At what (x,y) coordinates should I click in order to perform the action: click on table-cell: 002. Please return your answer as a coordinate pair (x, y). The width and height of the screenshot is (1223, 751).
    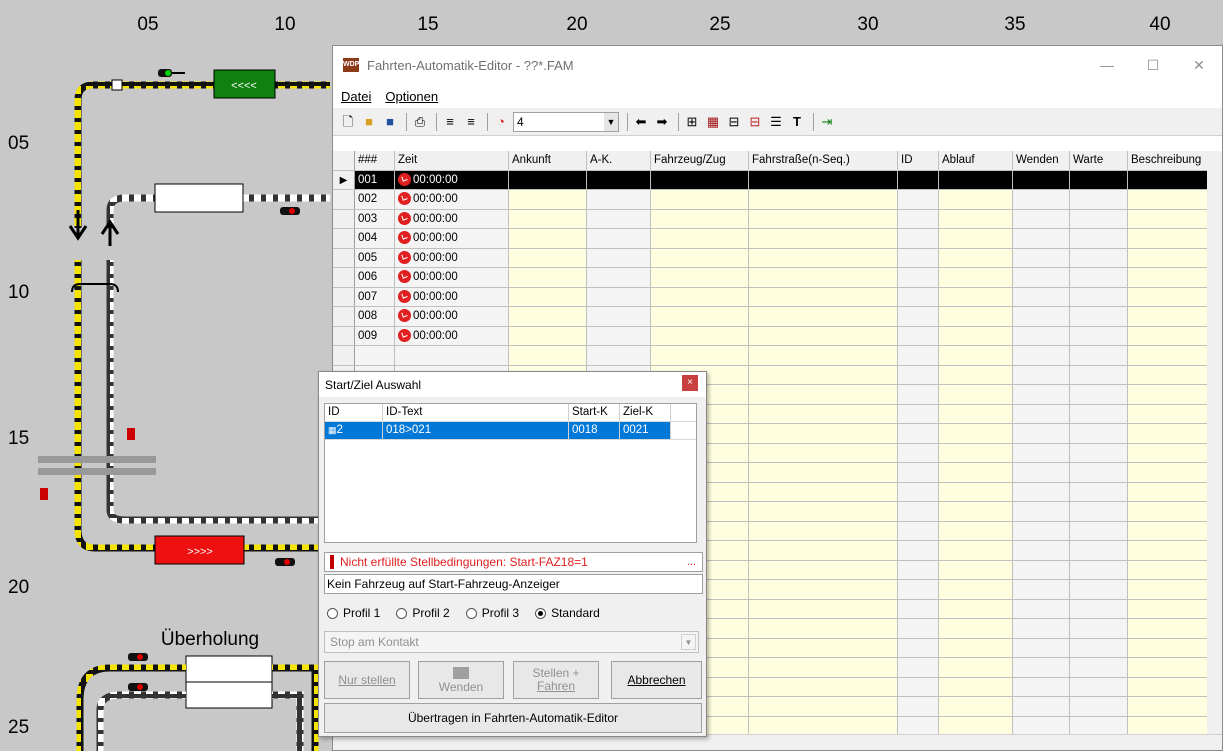
    Looking at the image, I should click on (375, 199).